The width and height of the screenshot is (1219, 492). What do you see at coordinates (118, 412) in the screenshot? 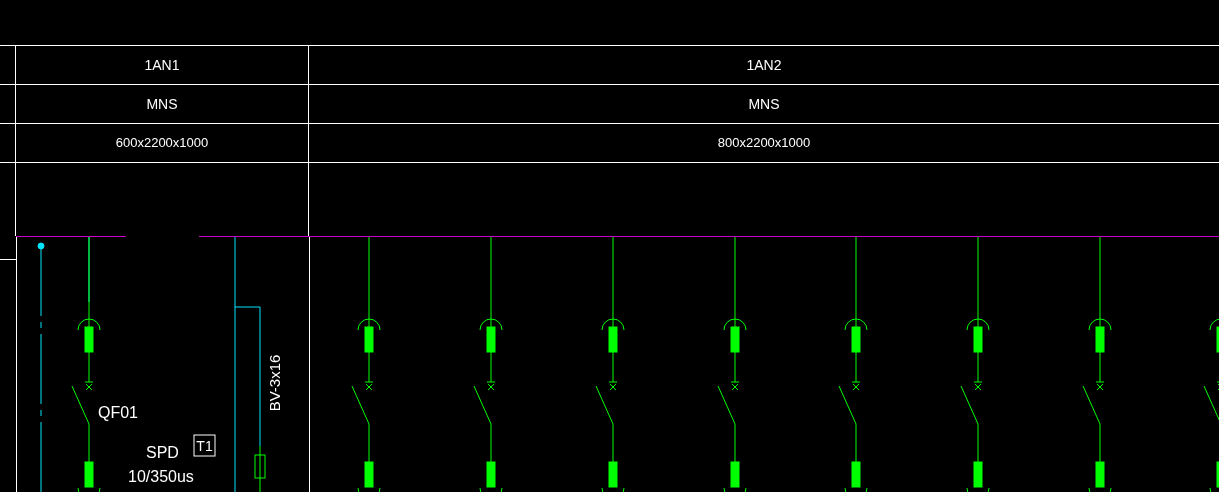
I see `breaker-label: QF01` at bounding box center [118, 412].